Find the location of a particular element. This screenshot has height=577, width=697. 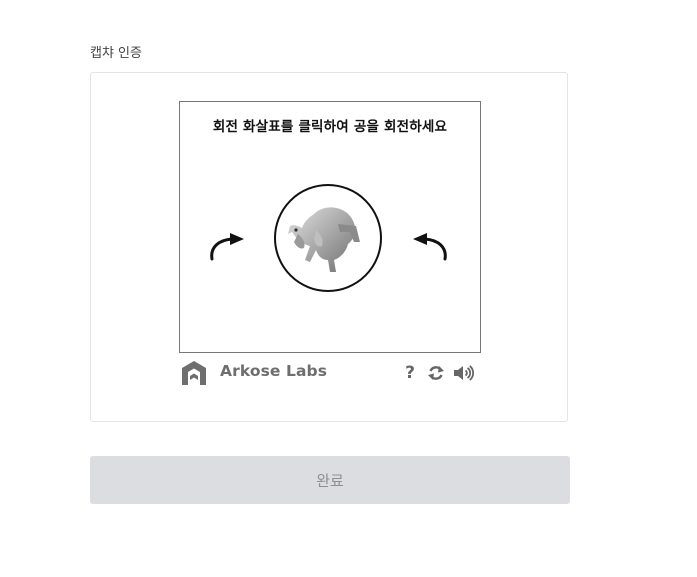

submit-button: 완료 is located at coordinates (330, 480).